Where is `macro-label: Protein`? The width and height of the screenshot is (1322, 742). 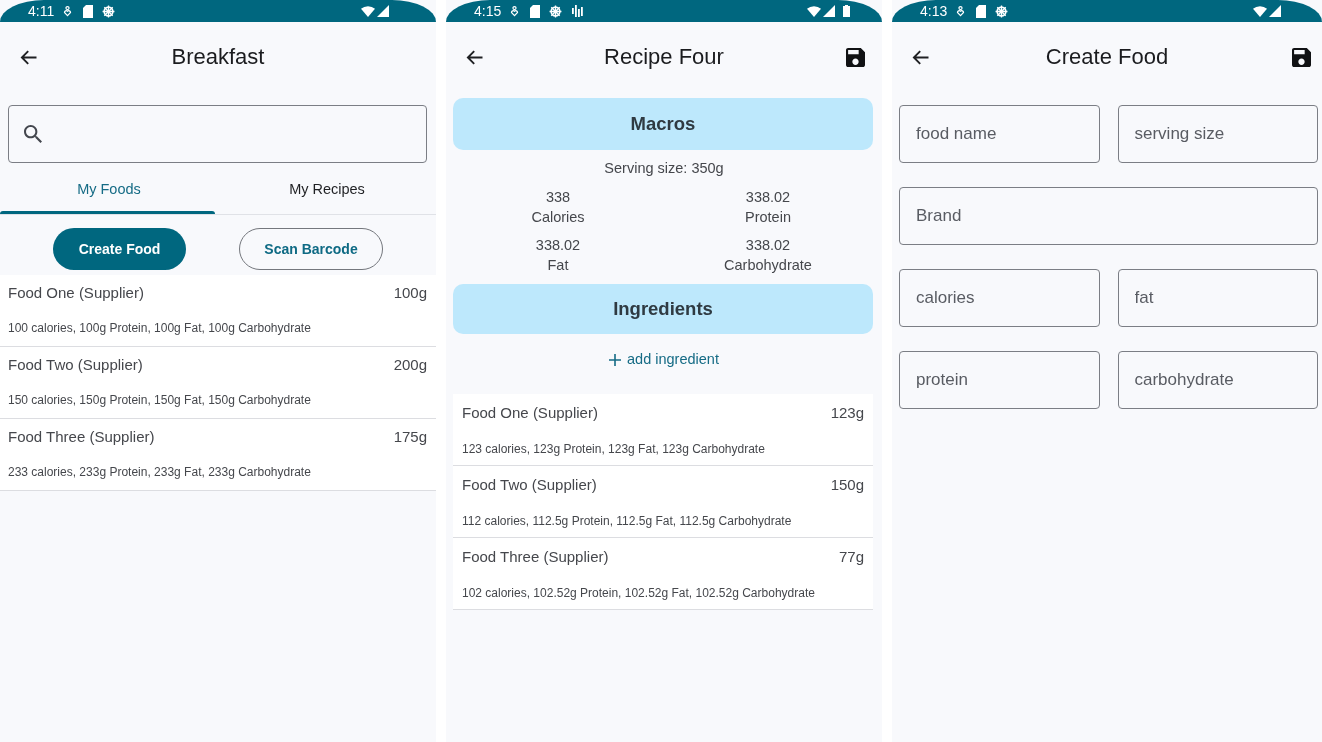 macro-label: Protein is located at coordinates (768, 217).